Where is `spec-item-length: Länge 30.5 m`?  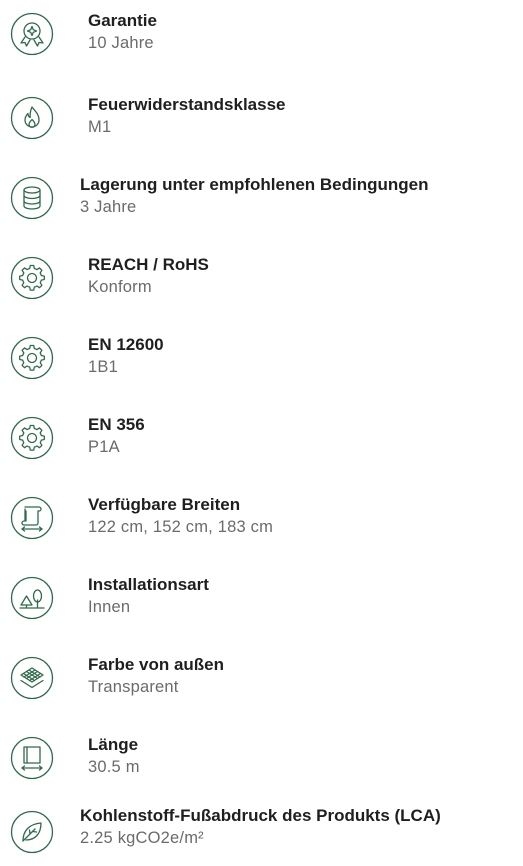
spec-item-length: Länge 30.5 m is located at coordinates (261, 760).